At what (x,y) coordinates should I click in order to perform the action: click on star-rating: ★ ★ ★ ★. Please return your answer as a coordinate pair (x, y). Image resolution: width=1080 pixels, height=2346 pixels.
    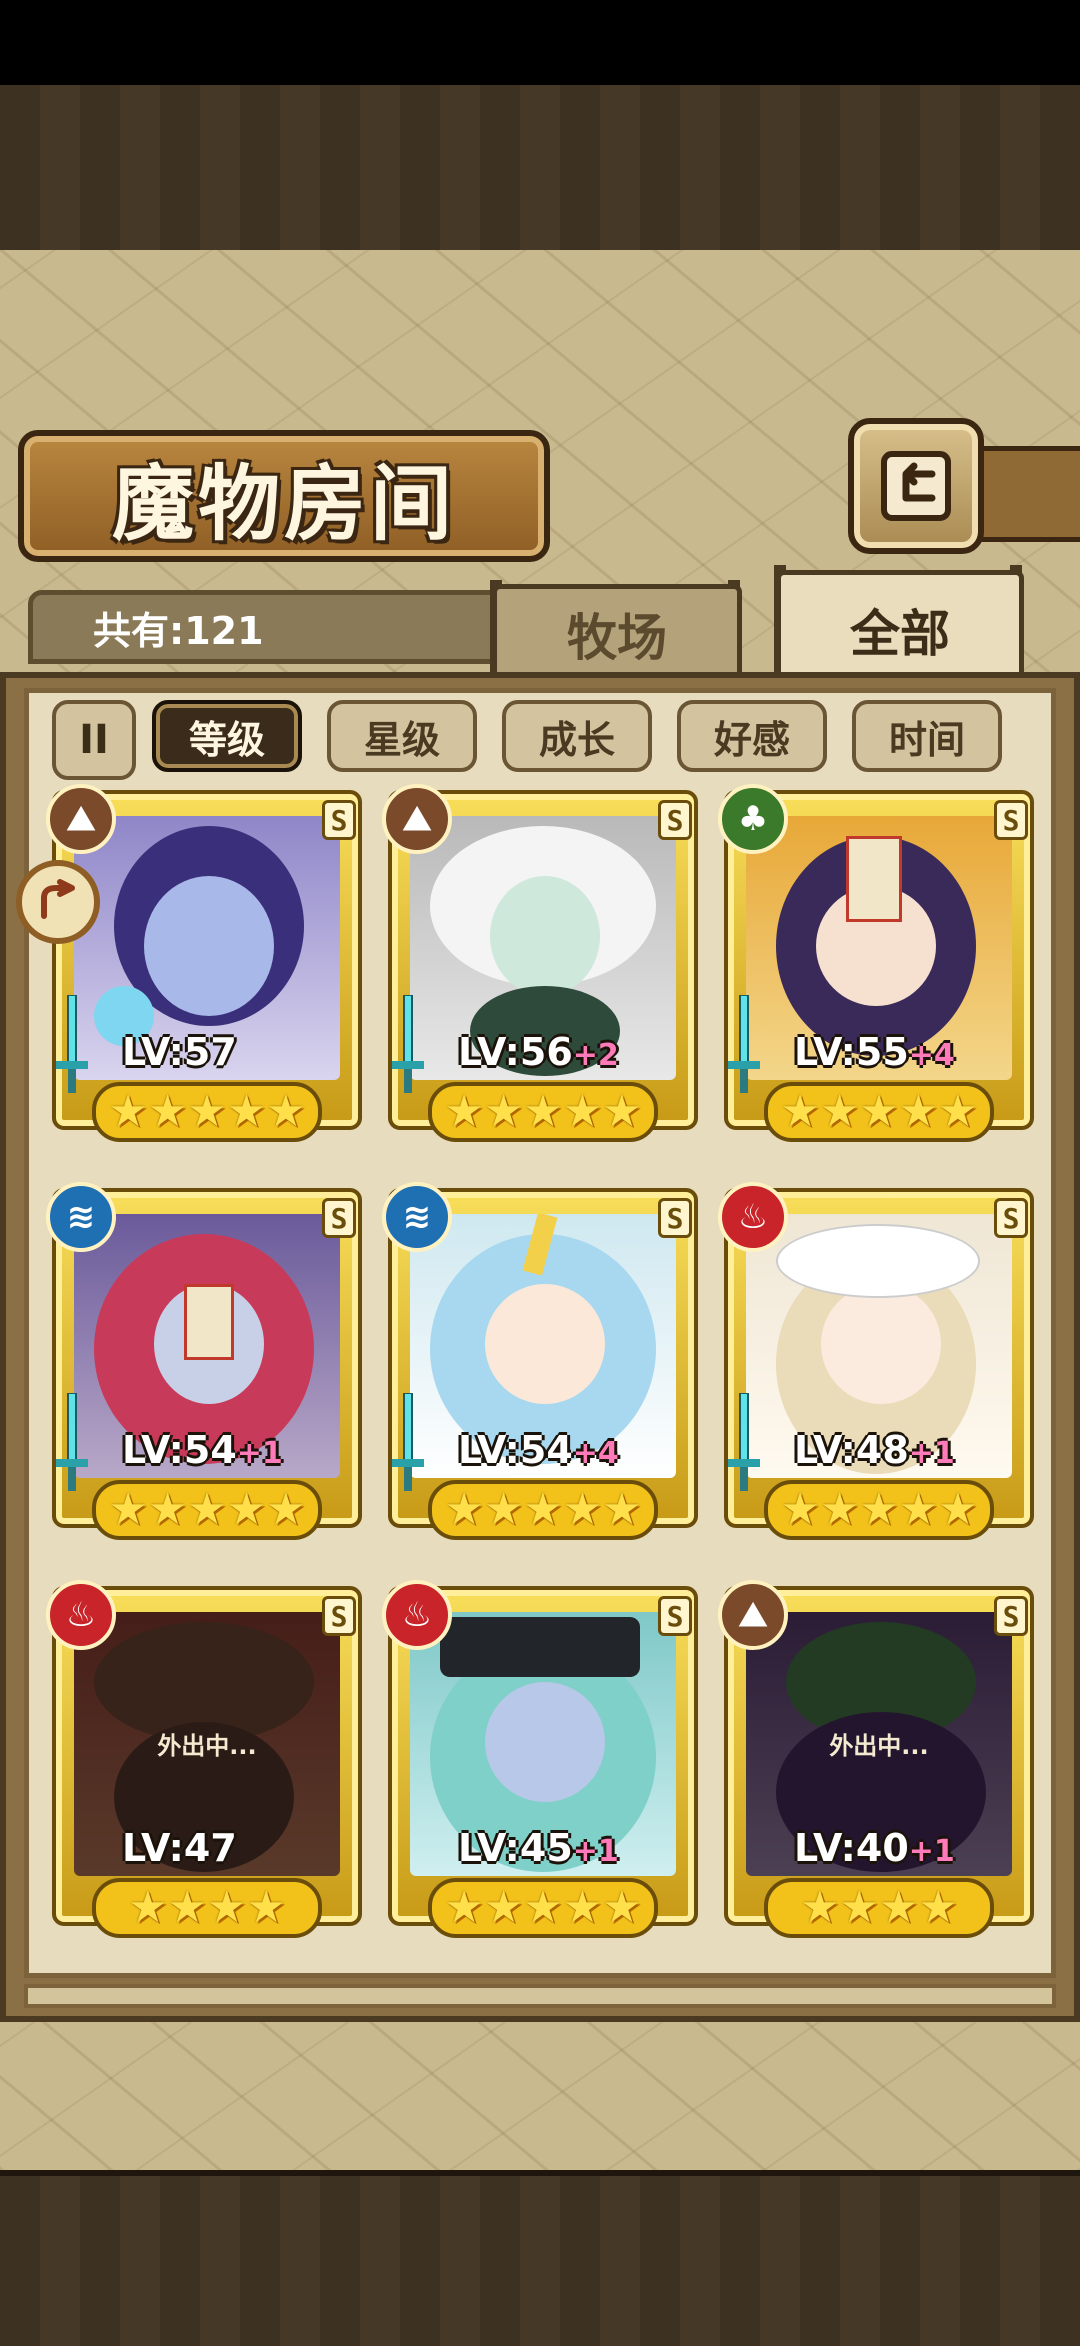
    Looking at the image, I should click on (879, 1908).